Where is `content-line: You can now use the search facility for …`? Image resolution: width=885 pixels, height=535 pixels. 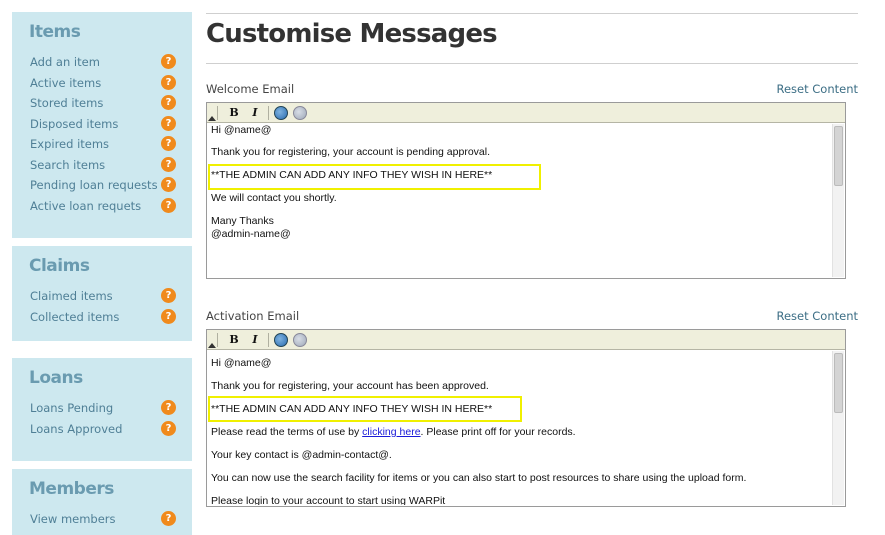
content-line: You can now use the search facility for … is located at coordinates (479, 478).